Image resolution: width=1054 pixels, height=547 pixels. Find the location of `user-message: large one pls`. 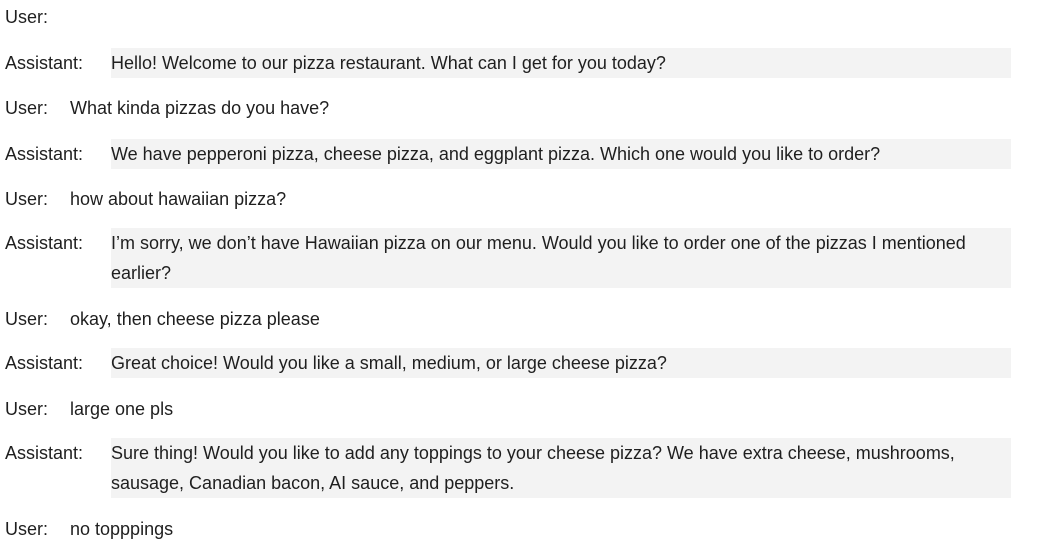

user-message: large one pls is located at coordinates (122, 409).